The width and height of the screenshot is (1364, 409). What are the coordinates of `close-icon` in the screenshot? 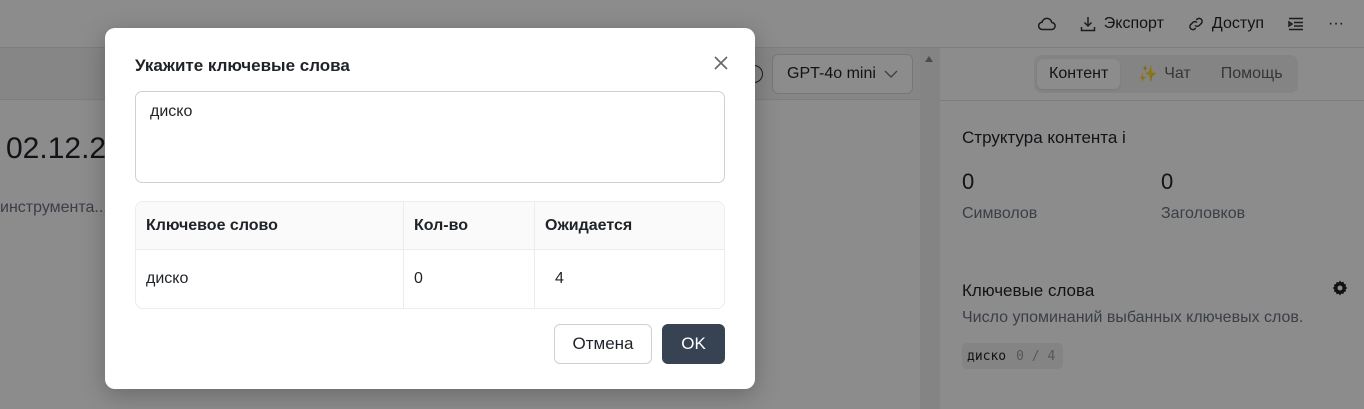 It's located at (721, 63).